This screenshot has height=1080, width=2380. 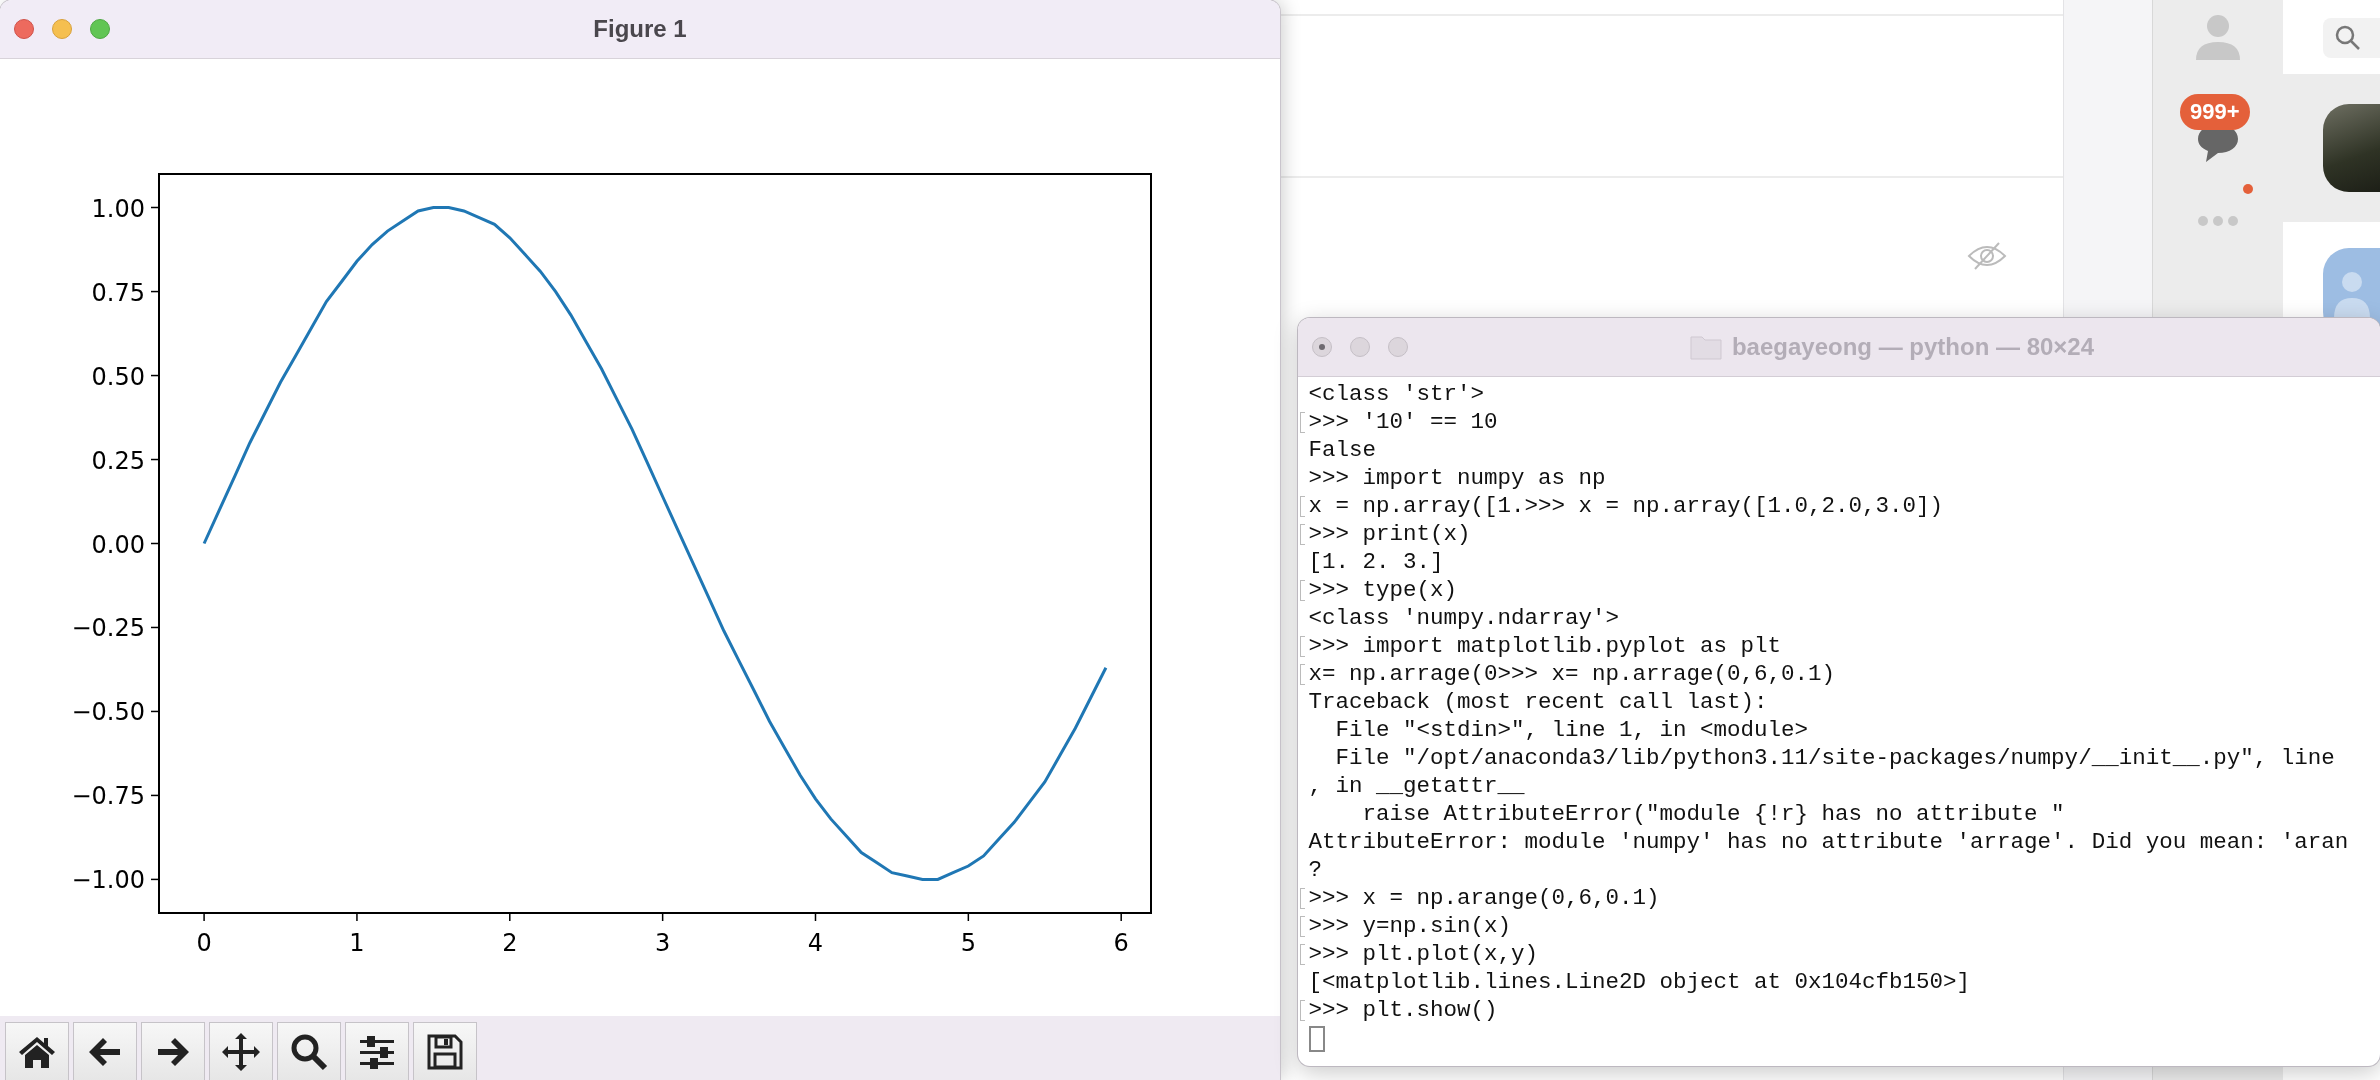 What do you see at coordinates (1457, 478) in the screenshot?
I see `terminal-line: >>> import numpy as np` at bounding box center [1457, 478].